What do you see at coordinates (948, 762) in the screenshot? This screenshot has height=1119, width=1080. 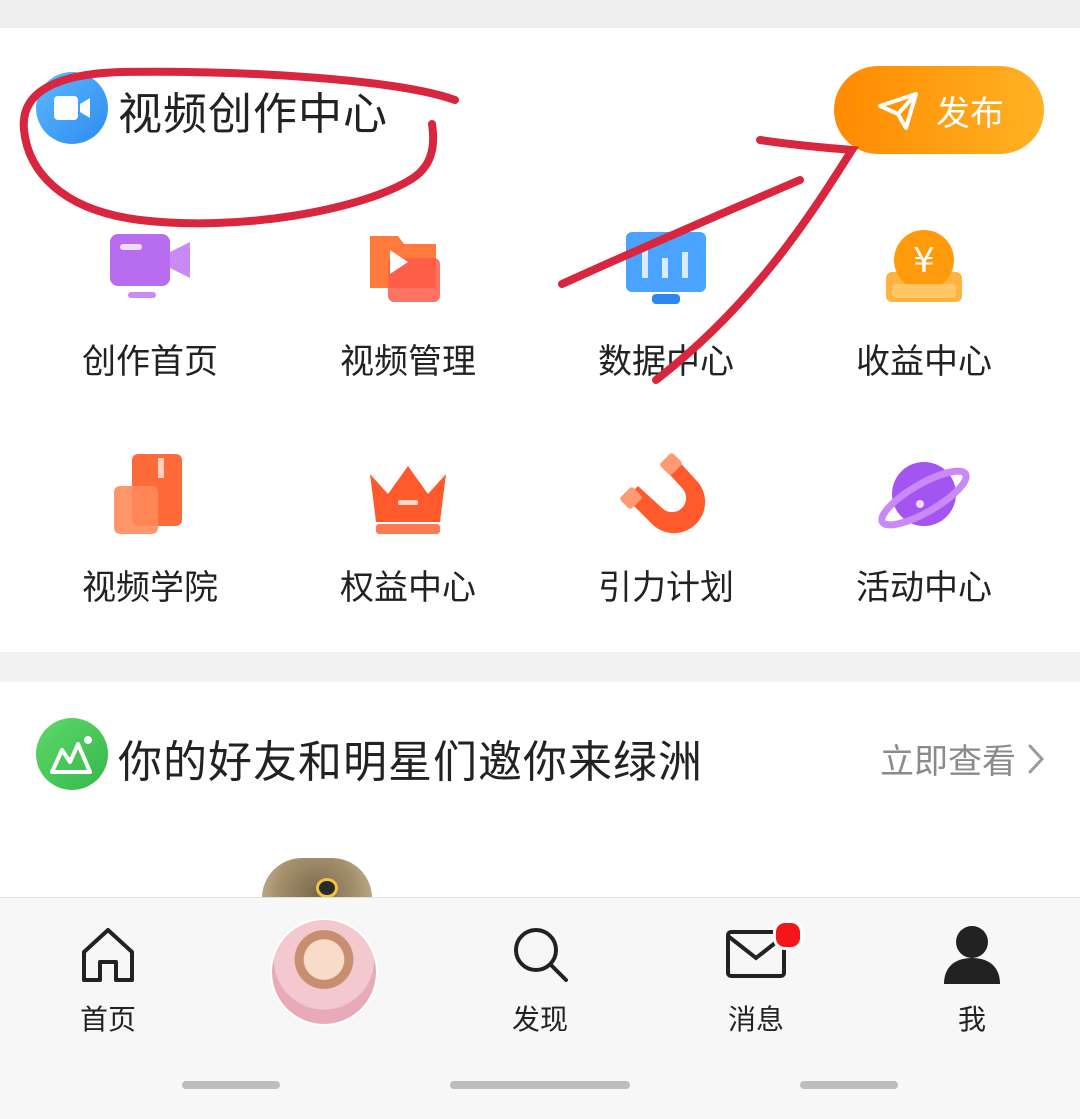 I see `view-now-label: 立即查看` at bounding box center [948, 762].